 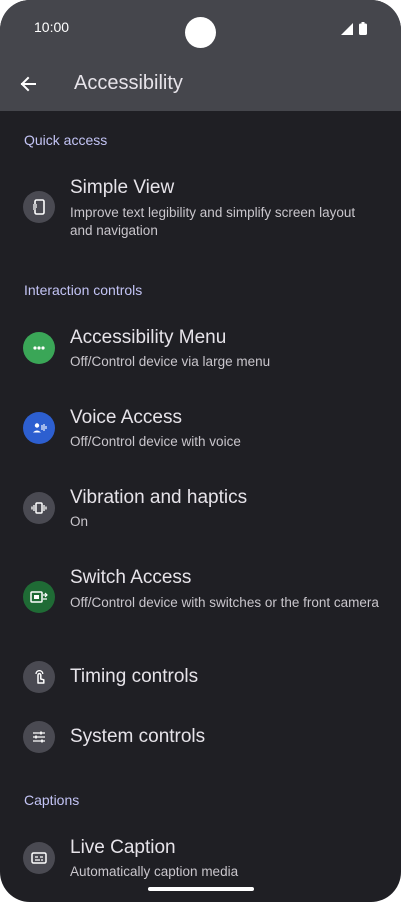 I want to click on item-title: Vibration and haptics, so click(x=159, y=497).